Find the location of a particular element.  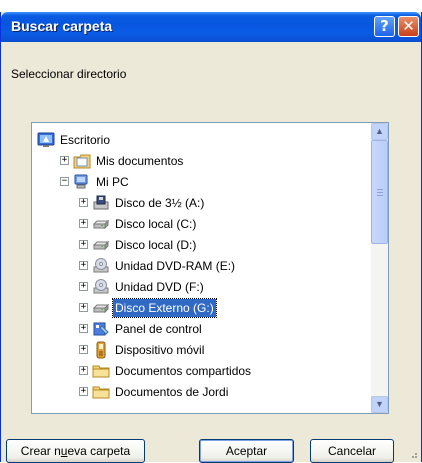

help-button: ? is located at coordinates (384, 26).